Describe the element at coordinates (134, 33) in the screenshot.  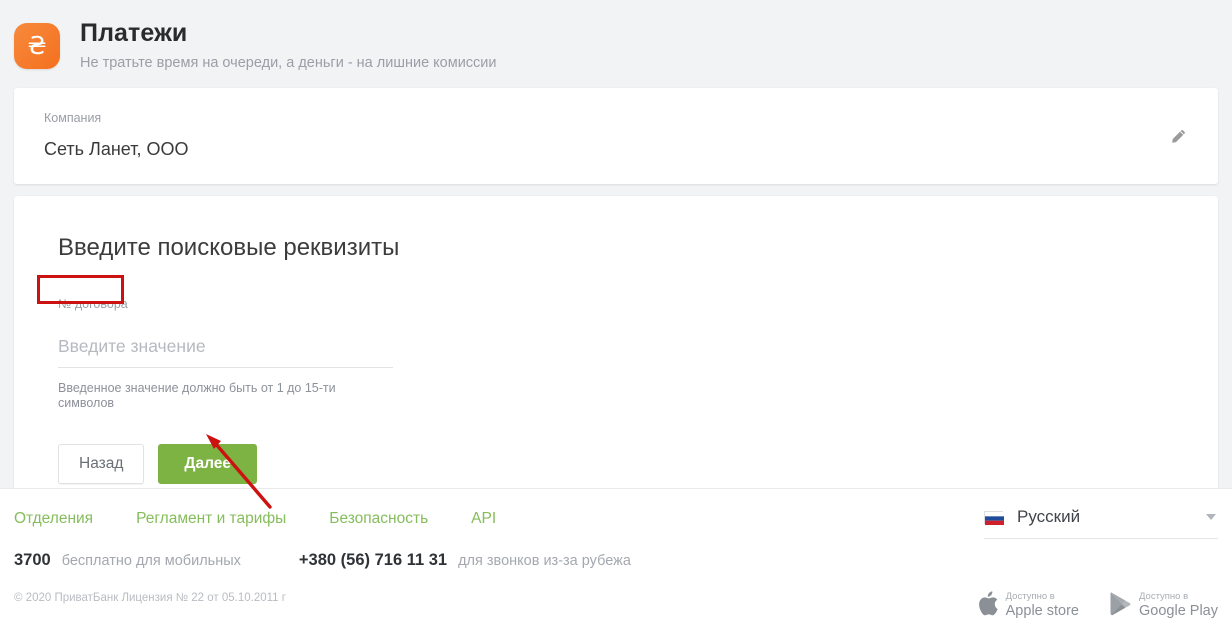
I see `page-title: Платежи` at that location.